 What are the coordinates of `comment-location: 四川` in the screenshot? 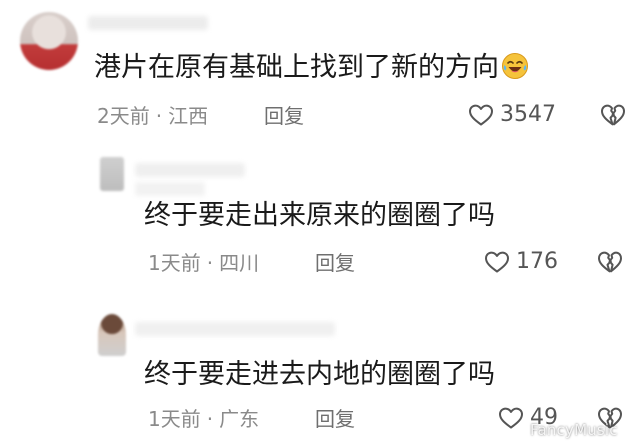 It's located at (239, 263).